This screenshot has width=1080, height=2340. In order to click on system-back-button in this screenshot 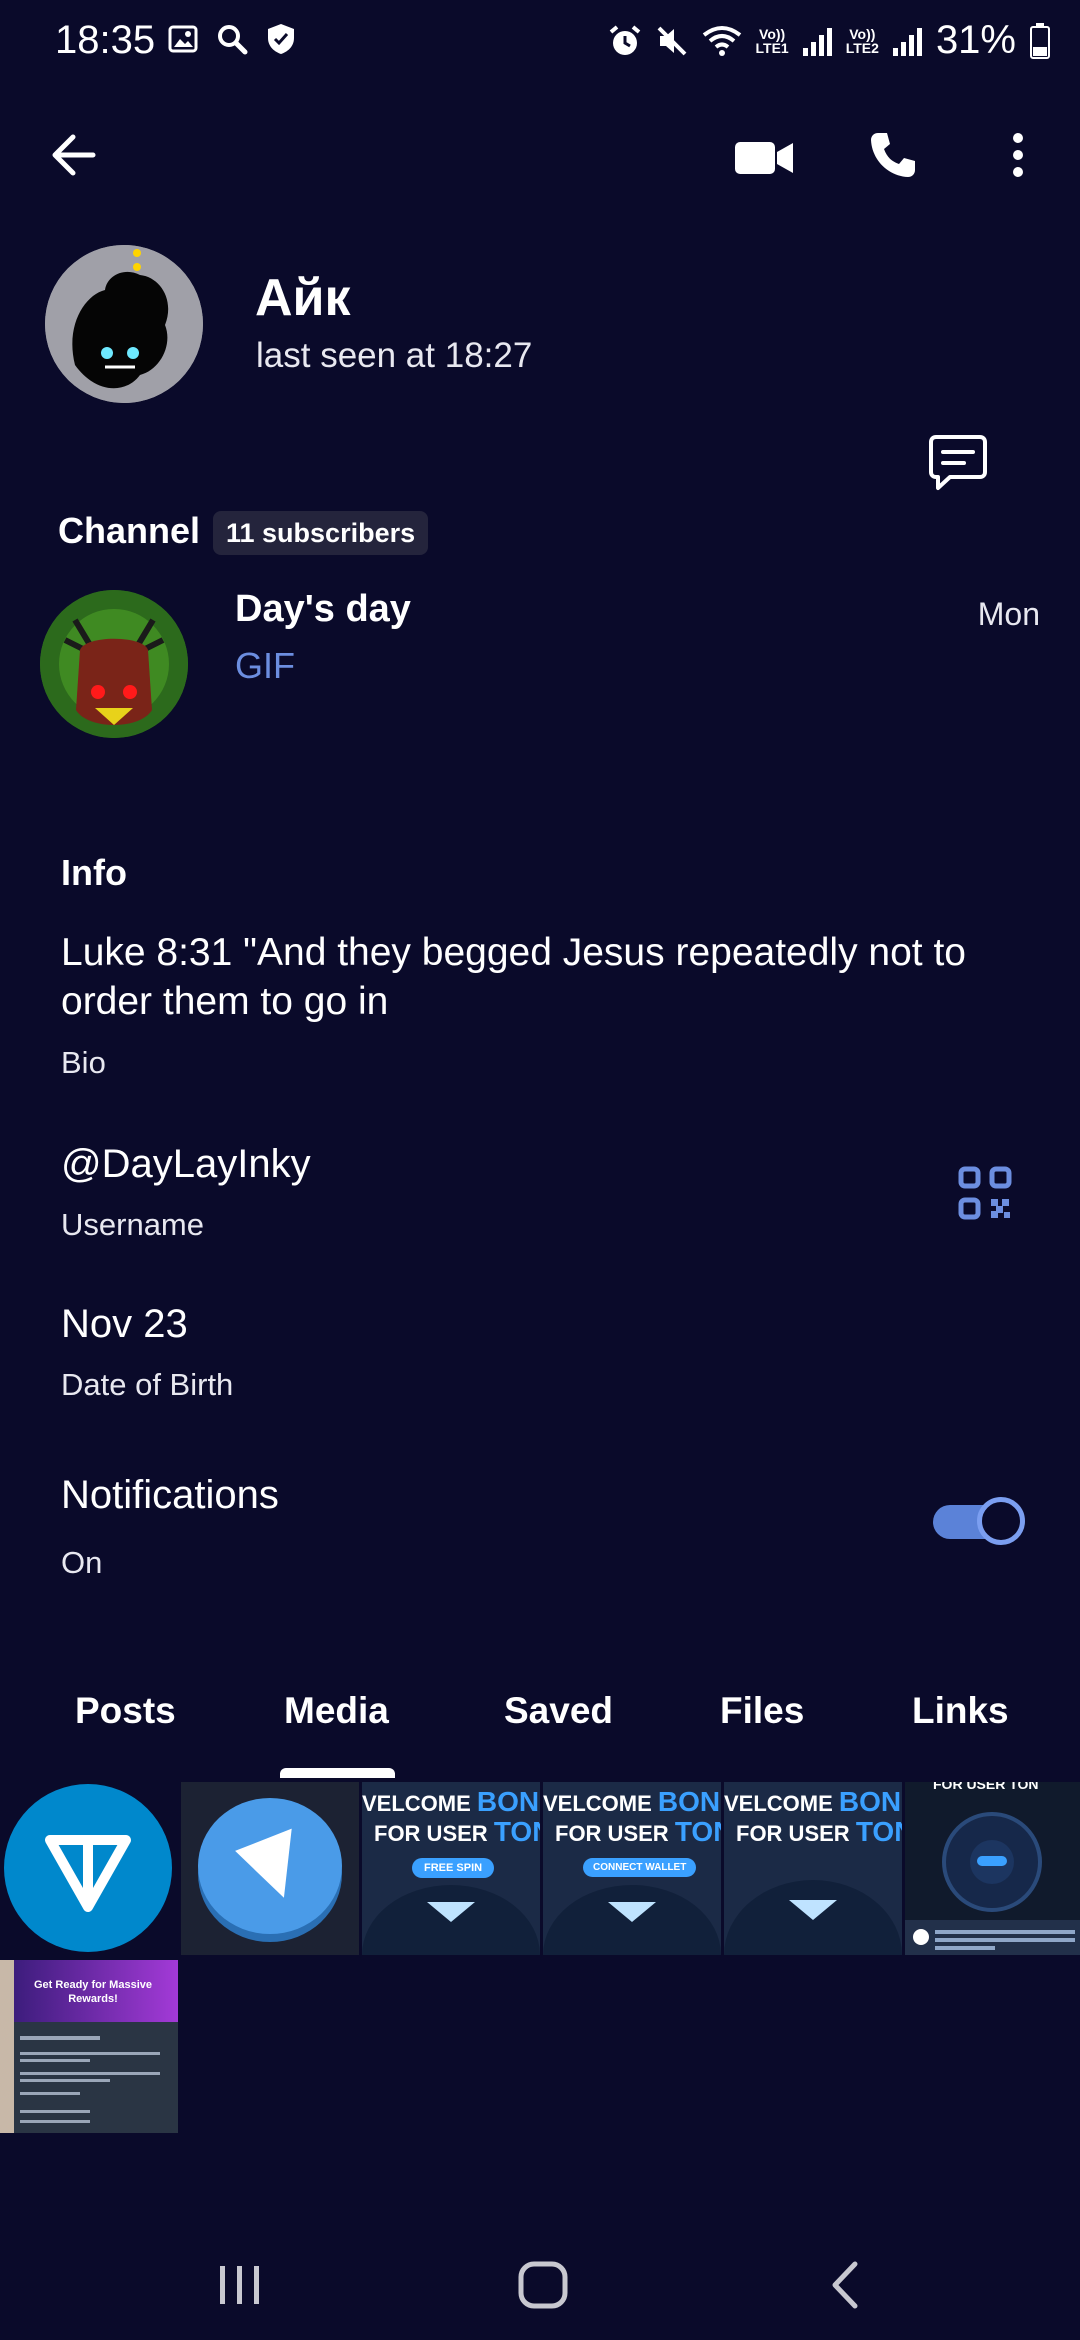, I will do `click(845, 2285)`.